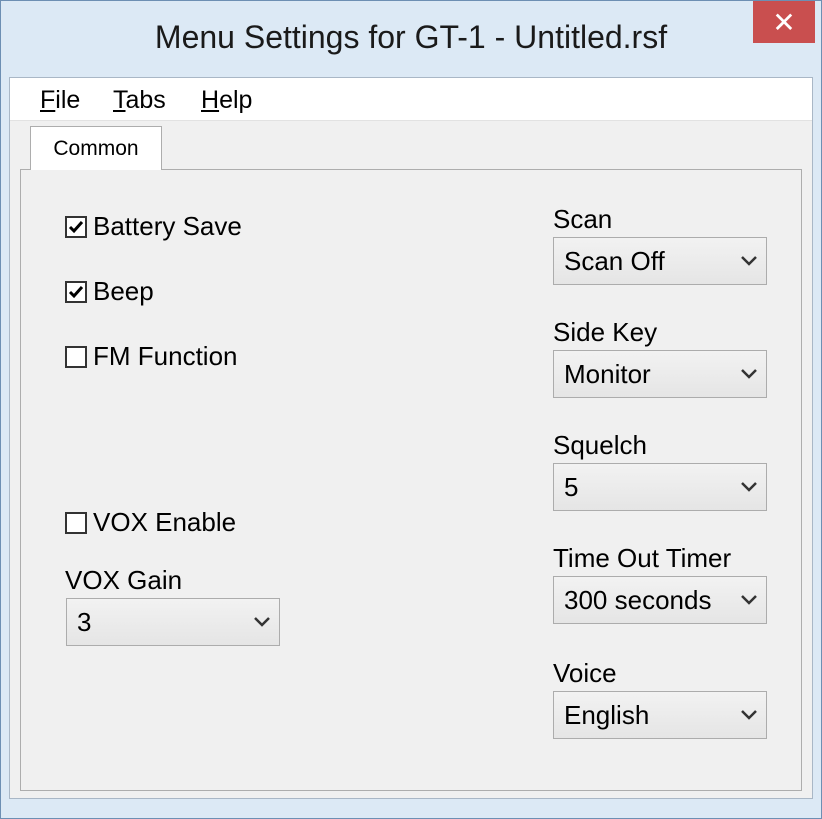 The width and height of the screenshot is (822, 819). I want to click on vox-enable-box, so click(76, 522).